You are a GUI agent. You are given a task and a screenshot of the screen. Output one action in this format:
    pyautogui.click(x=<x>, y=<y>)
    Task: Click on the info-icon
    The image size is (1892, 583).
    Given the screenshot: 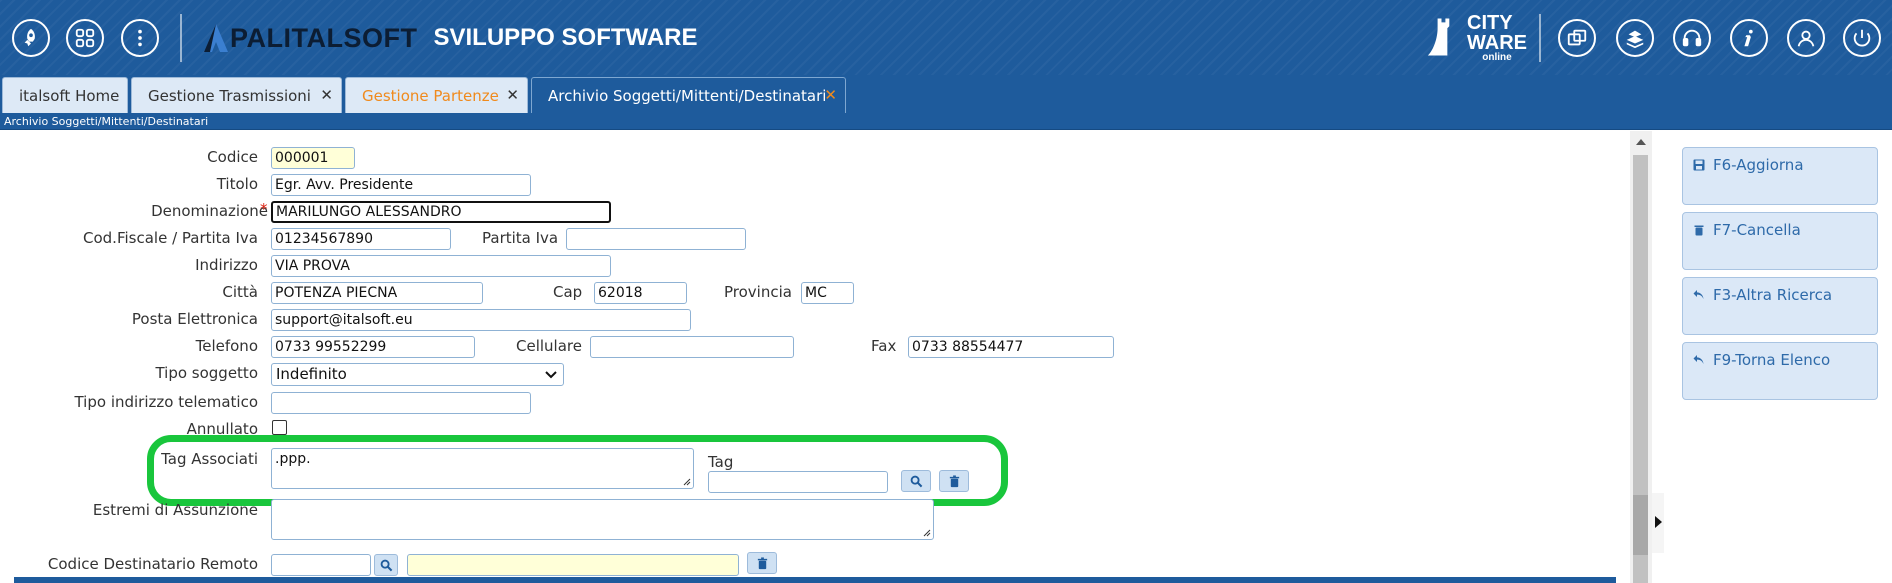 What is the action you would take?
    pyautogui.click(x=1749, y=38)
    